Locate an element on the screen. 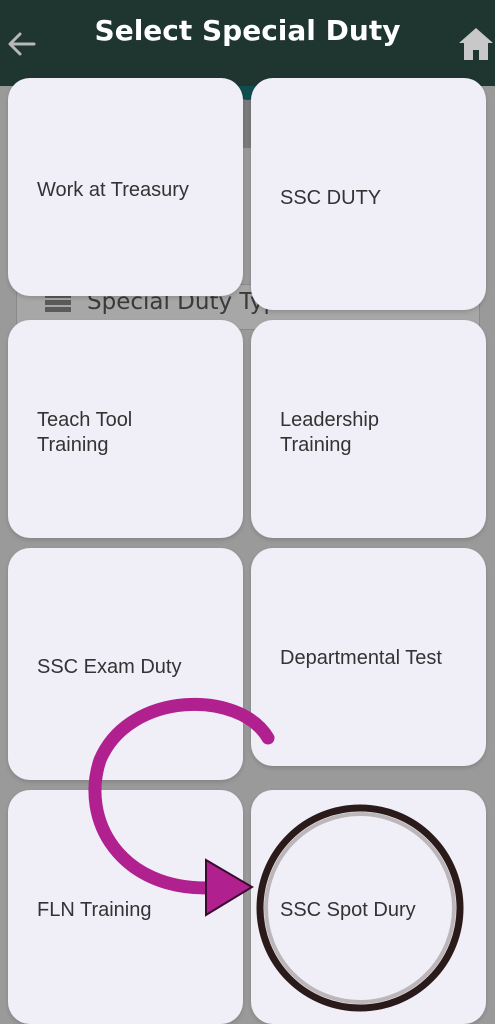  tile-ssc-spot-dury: SSC Spot Dury is located at coordinates (368, 907).